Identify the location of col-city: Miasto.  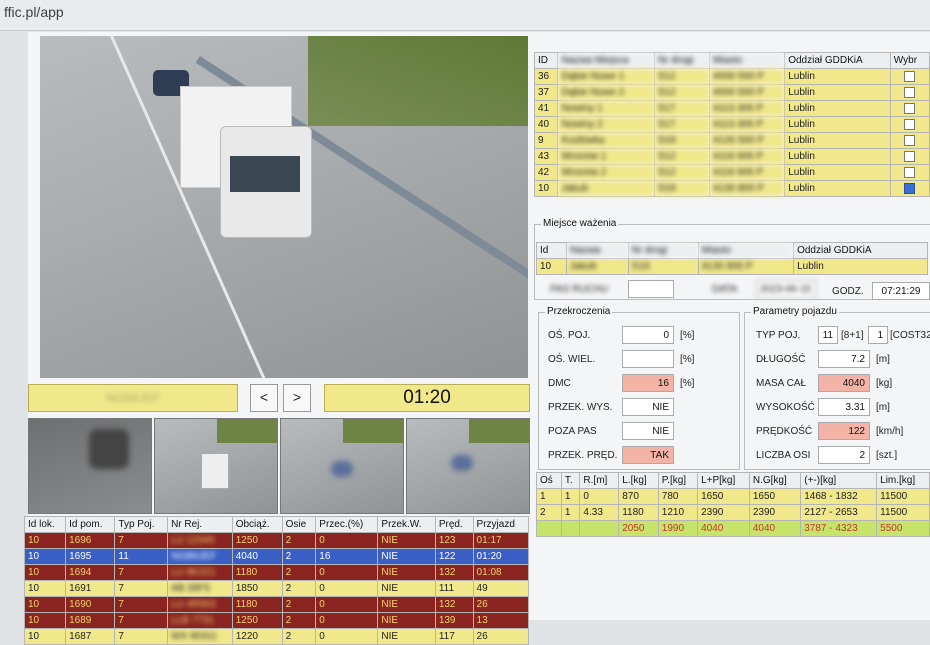
(746, 250).